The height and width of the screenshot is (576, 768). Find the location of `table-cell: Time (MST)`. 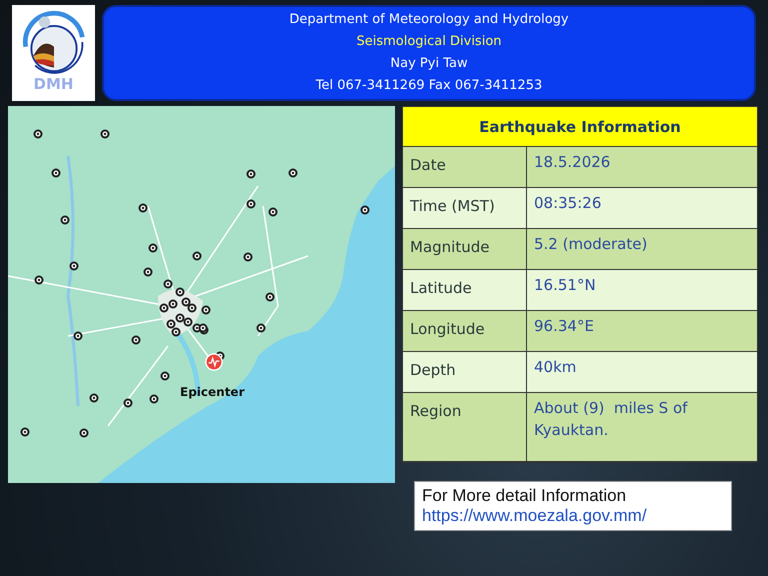

table-cell: Time (MST) is located at coordinates (465, 208).